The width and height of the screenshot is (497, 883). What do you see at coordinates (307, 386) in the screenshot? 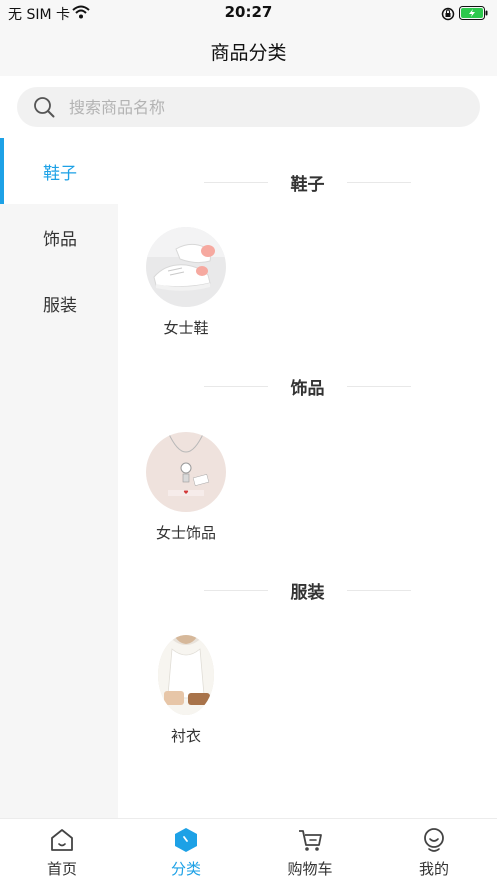
I see `section-header-accessories: 饰品` at bounding box center [307, 386].